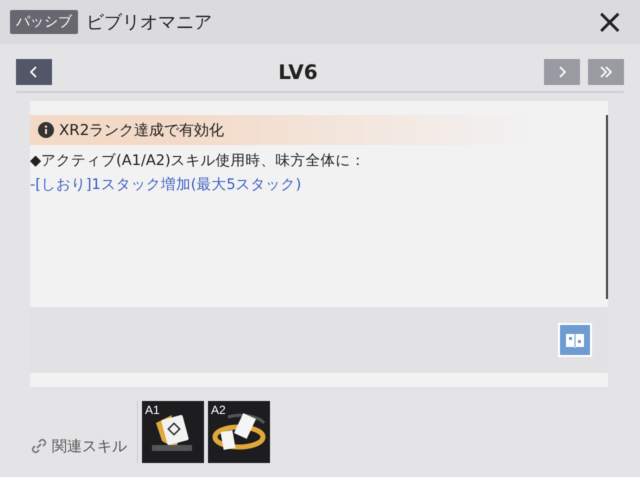 Image resolution: width=640 pixels, height=477 pixels. I want to click on description-line: ◆アクティブ(A1/A2)スキル使用時、味方全体に：, so click(198, 161).